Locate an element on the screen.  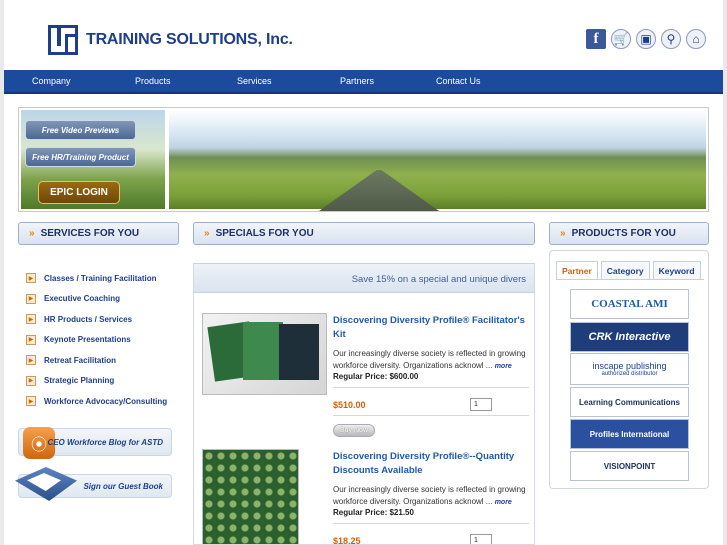
facebook-icon: f is located at coordinates (596, 39).